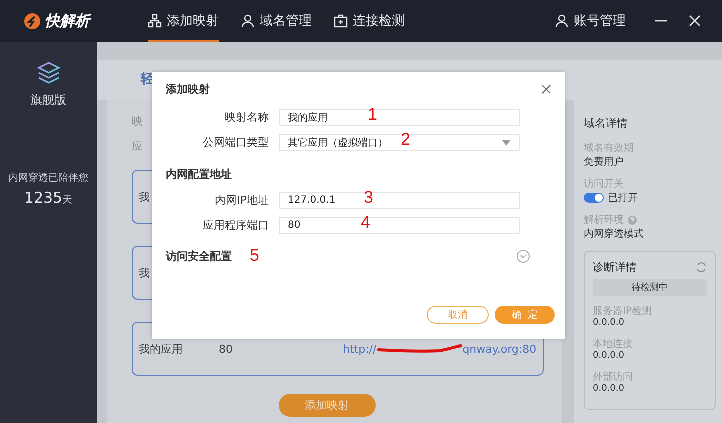 This screenshot has height=423, width=722. I want to click on field-label: 应用程序端口, so click(236, 225).